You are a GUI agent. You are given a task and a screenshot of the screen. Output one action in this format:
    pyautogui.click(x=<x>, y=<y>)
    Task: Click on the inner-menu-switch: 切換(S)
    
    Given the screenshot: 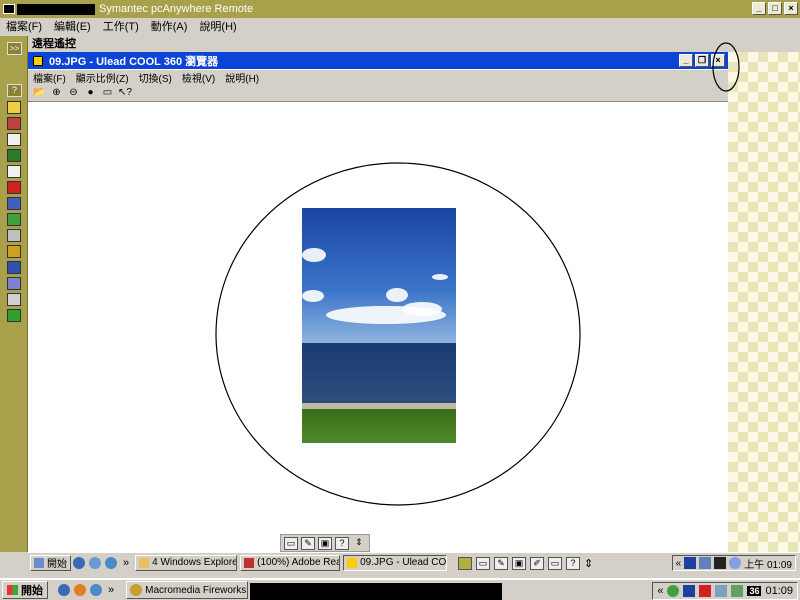 What is the action you would take?
    pyautogui.click(x=155, y=77)
    